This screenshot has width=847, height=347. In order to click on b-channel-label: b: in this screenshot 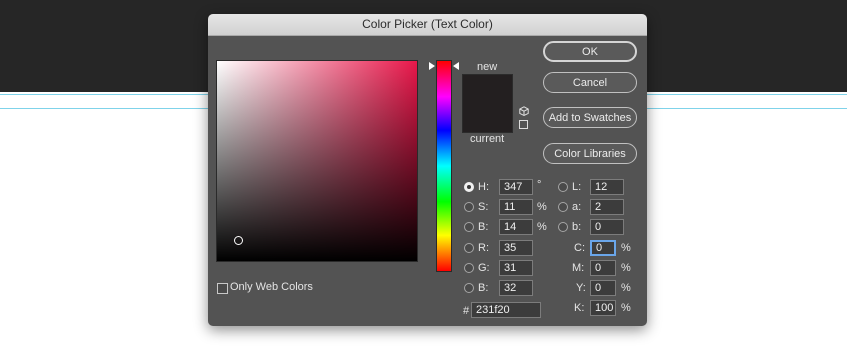, I will do `click(577, 227)`.